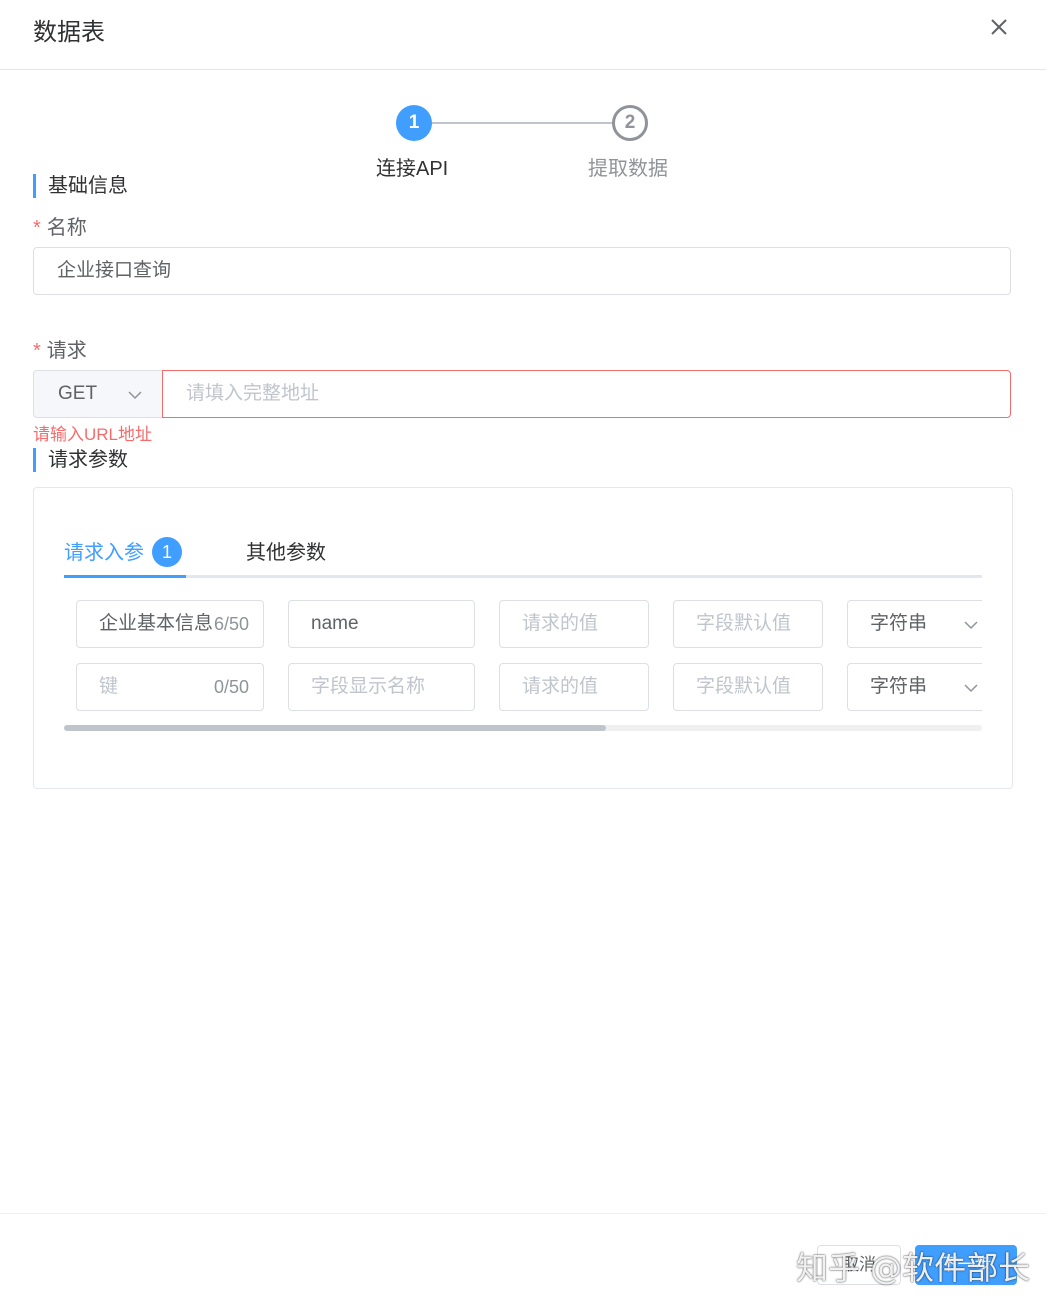 Image resolution: width=1046 pixels, height=1310 pixels. I want to click on tab-request-params: 请求入参 1, so click(123, 552).